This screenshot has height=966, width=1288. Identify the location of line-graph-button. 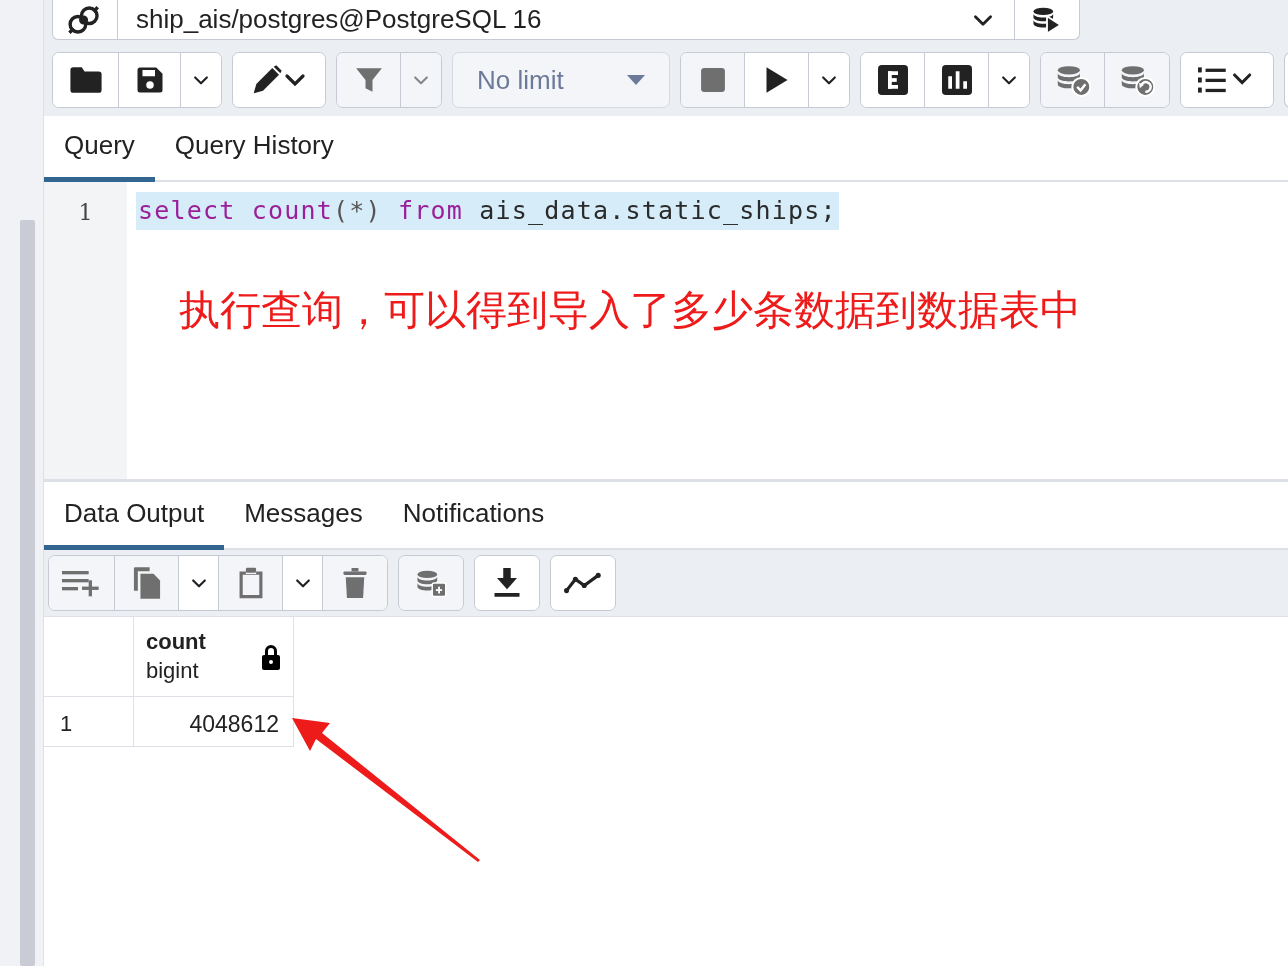
(583, 583).